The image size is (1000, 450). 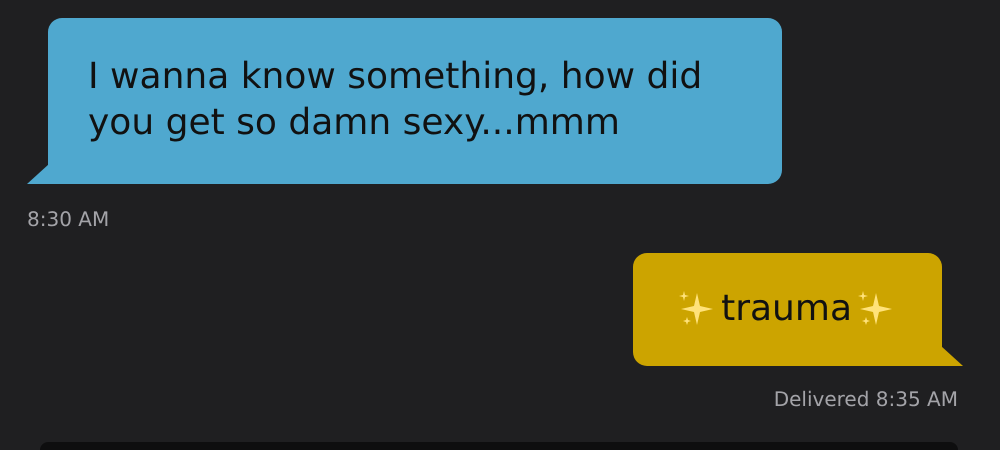 What do you see at coordinates (68, 219) in the screenshot?
I see `message-timestamp: 8:30 AM` at bounding box center [68, 219].